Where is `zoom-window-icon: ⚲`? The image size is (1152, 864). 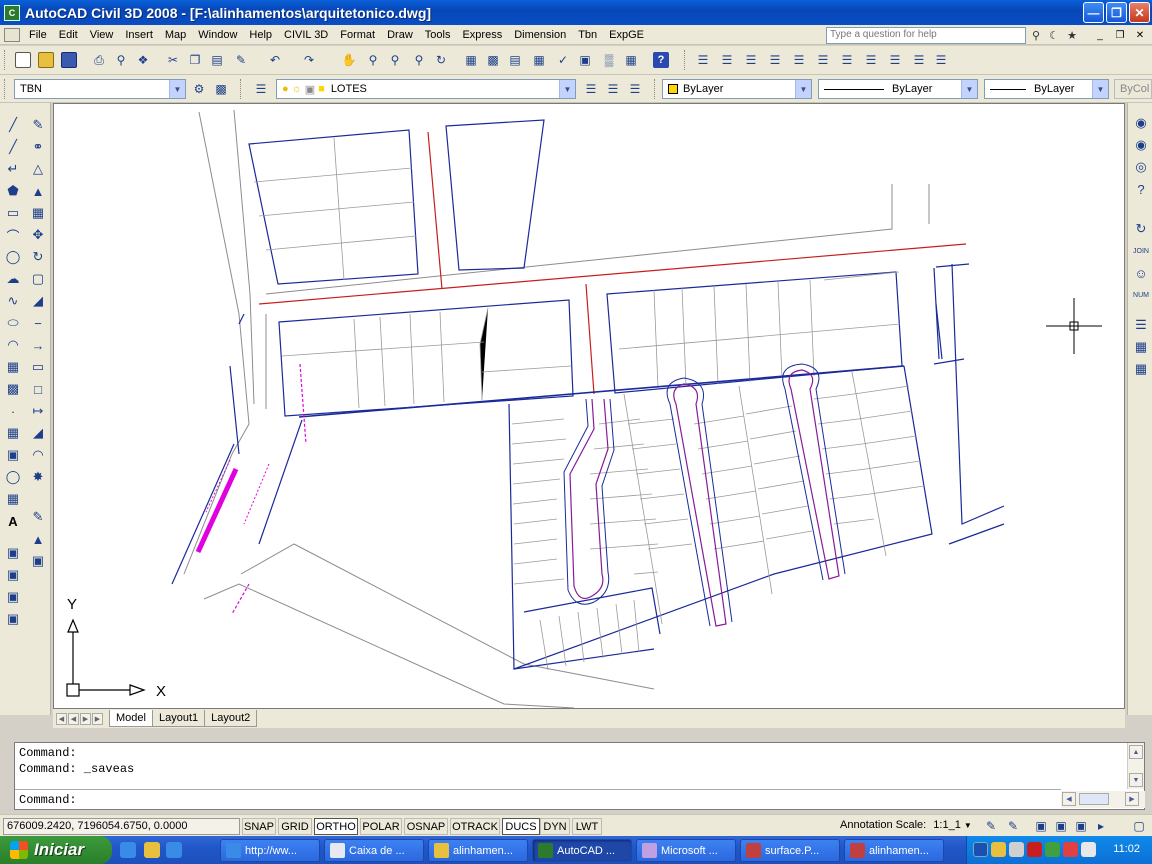 zoom-window-icon: ⚲ is located at coordinates (395, 60).